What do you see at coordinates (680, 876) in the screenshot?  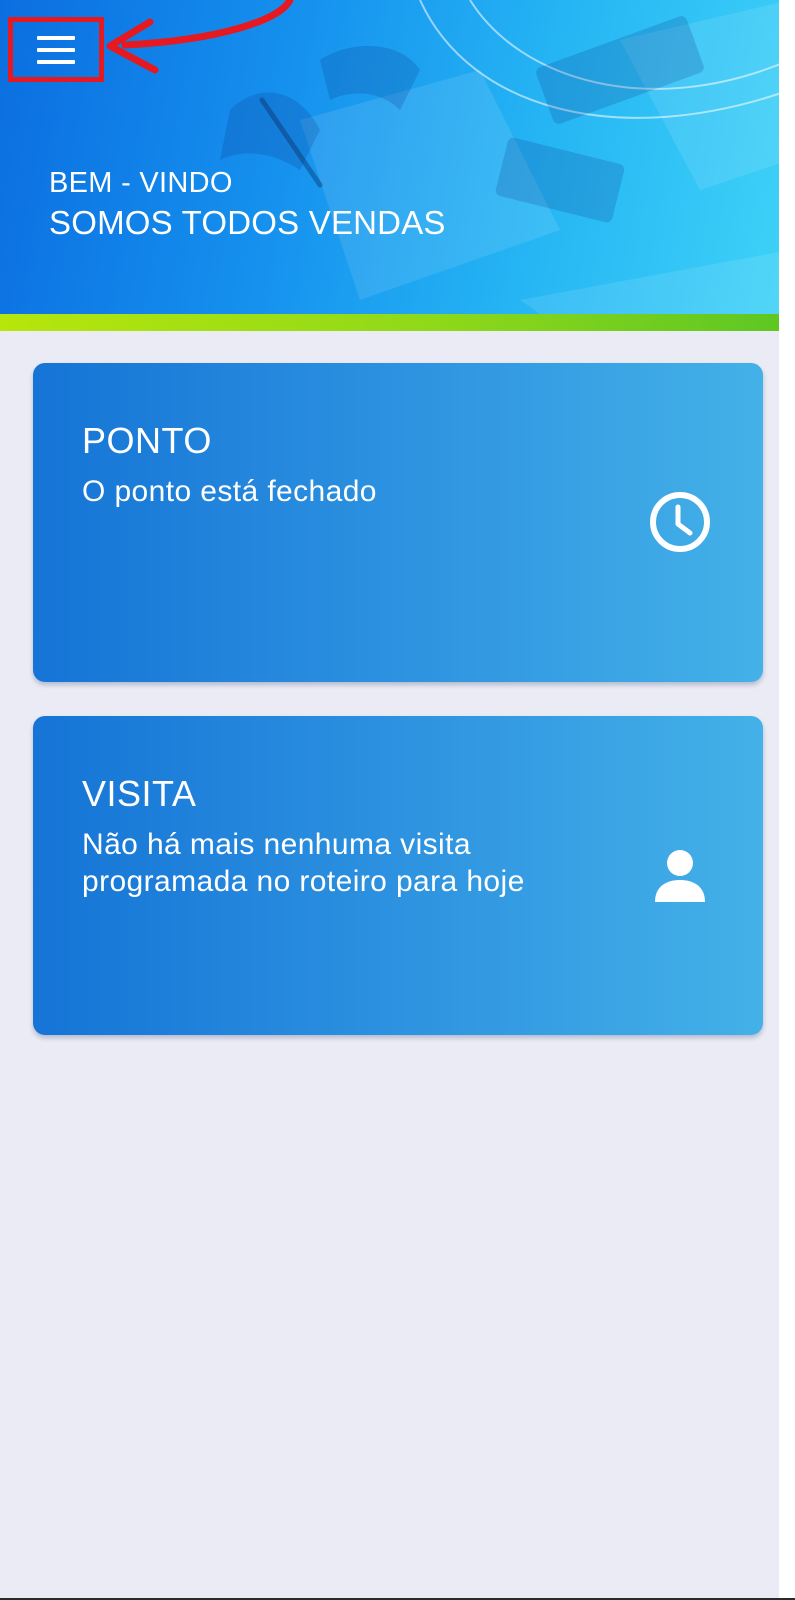 I see `person-icon` at bounding box center [680, 876].